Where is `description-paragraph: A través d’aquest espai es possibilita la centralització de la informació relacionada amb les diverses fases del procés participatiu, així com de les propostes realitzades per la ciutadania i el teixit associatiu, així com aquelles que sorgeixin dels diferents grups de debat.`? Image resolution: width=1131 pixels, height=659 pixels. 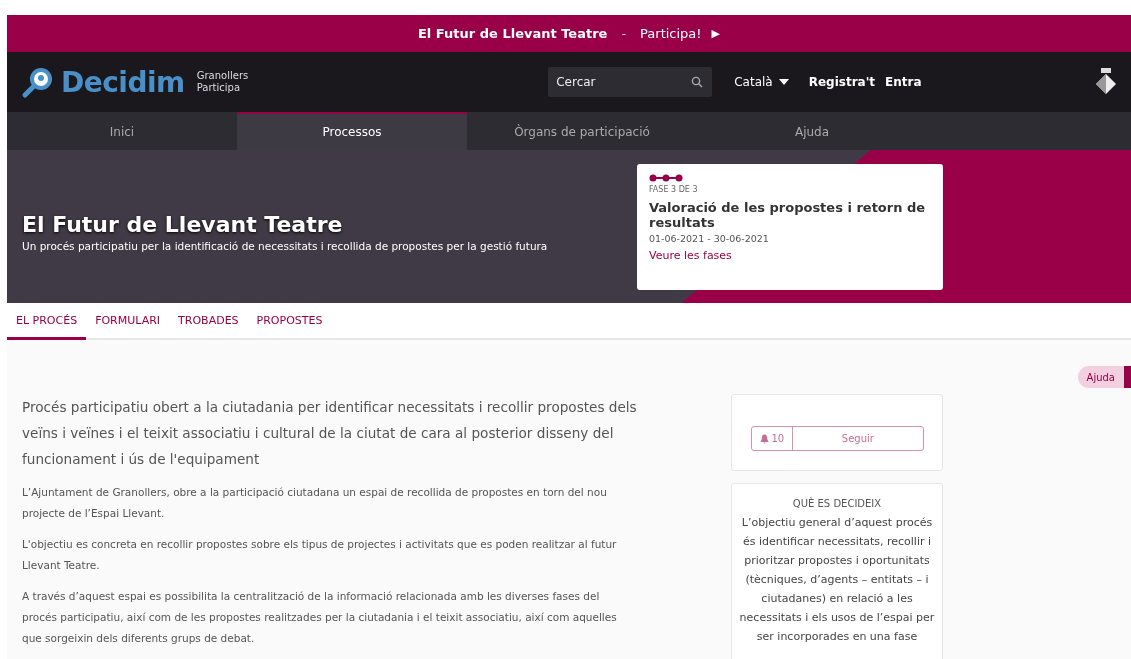 description-paragraph: A través d’aquest espai es possibilita la centralització de la informació relacionada amb les diverses fases del procés participatiu, així com de les propostes realitzades per la ciutadania i el teixit associatiu, així com aquelles que sorgeixin dels diferents grups de debat. is located at coordinates (320, 617).